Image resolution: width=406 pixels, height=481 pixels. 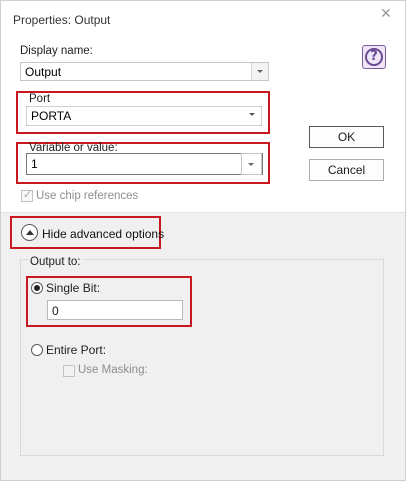 What do you see at coordinates (40, 99) in the screenshot?
I see `port-label: Port` at bounding box center [40, 99].